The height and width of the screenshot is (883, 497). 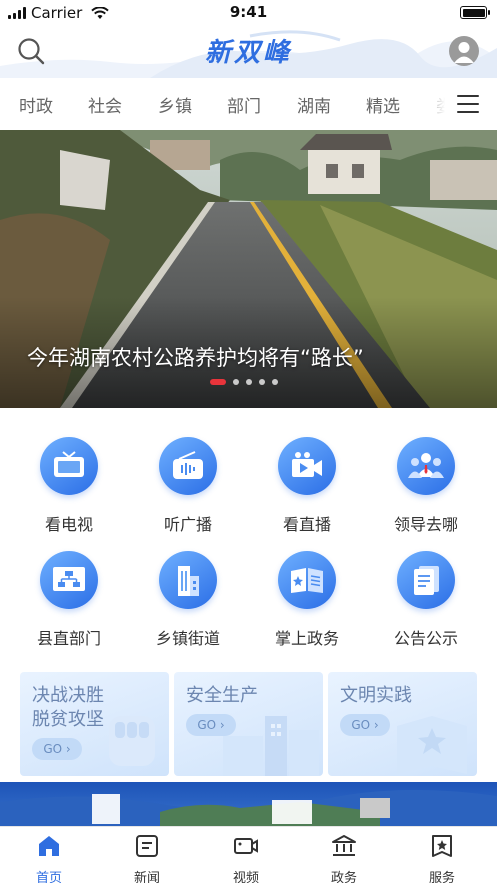 I want to click on service-label: 公告公示, so click(x=425, y=638).